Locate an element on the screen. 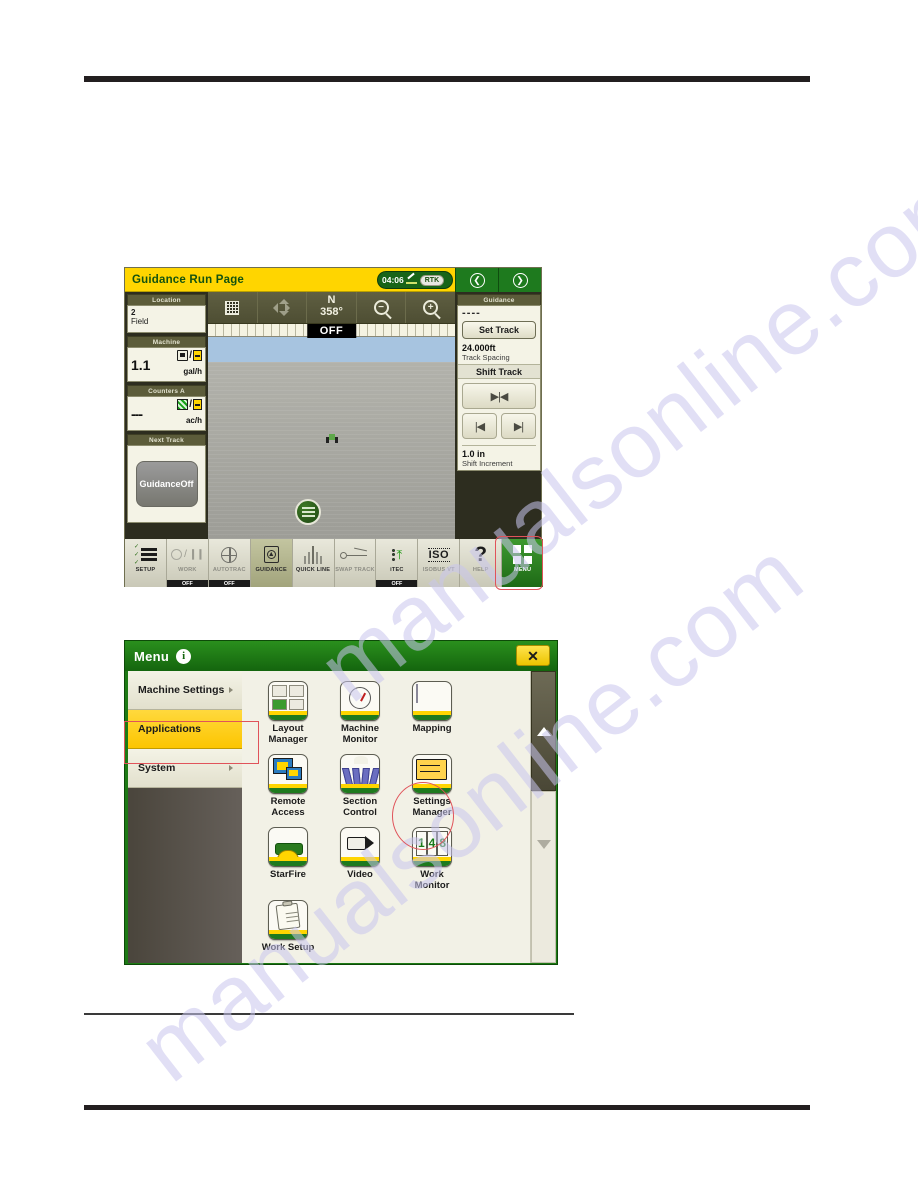  iso-icon: ISO is located at coordinates (439, 554).